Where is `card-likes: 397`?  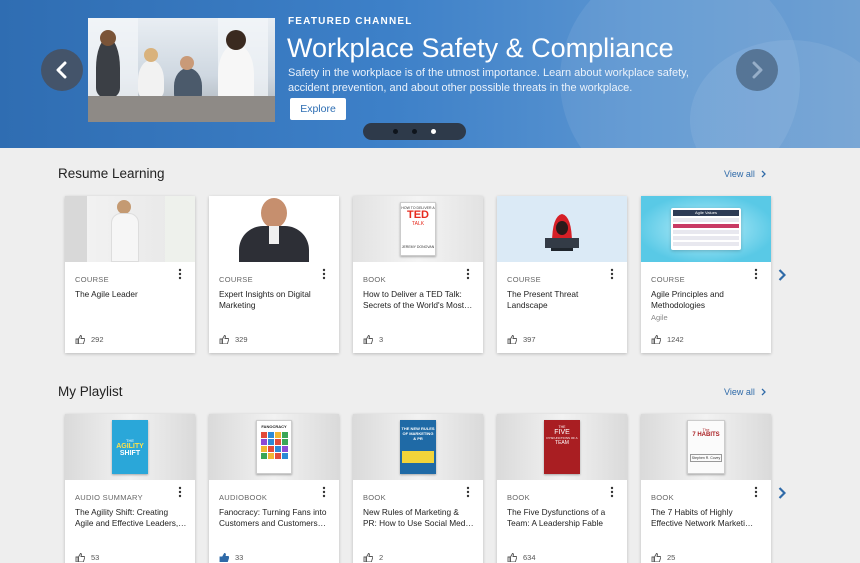
card-likes: 397 is located at coordinates (521, 339).